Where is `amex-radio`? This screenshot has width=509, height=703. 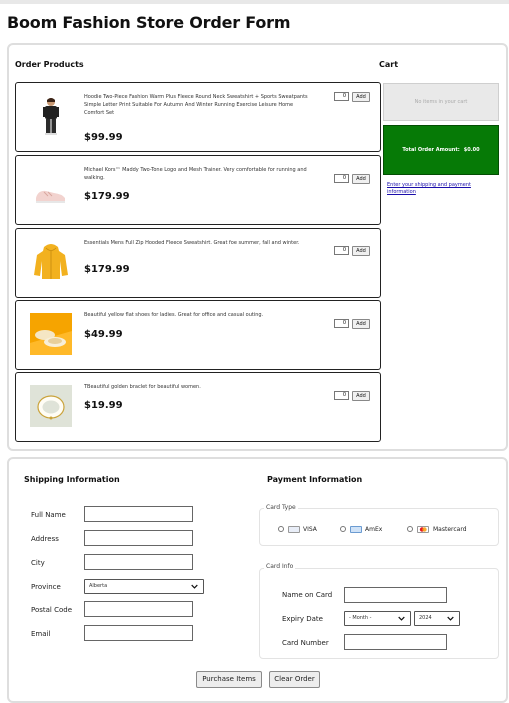 amex-radio is located at coordinates (343, 529).